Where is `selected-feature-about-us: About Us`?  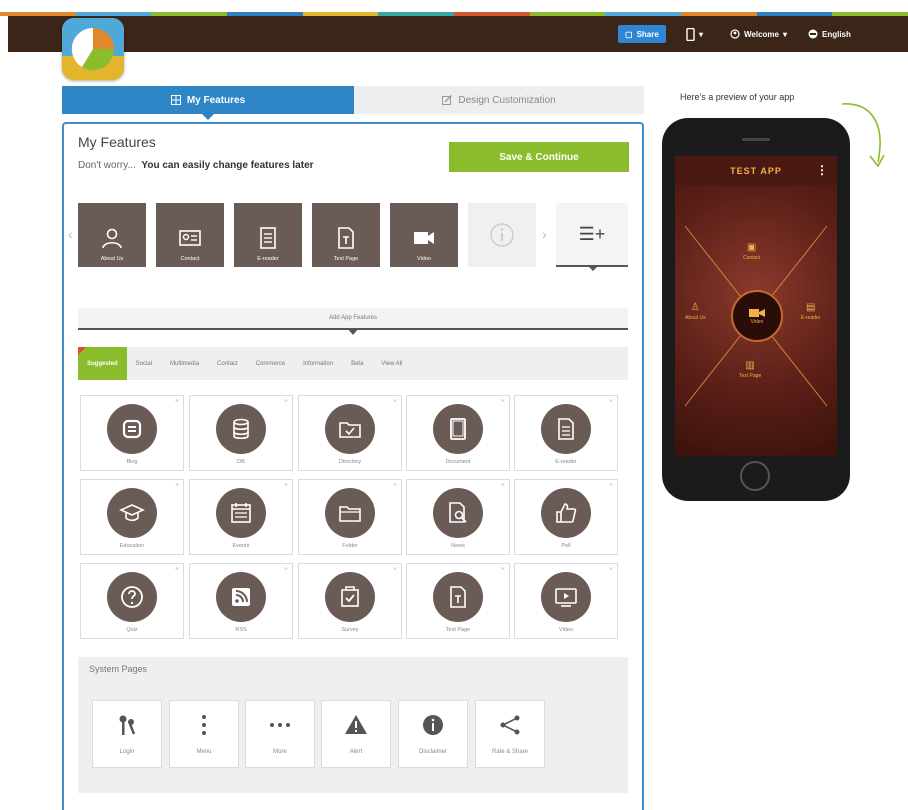
selected-feature-about-us: About Us is located at coordinates (112, 235).